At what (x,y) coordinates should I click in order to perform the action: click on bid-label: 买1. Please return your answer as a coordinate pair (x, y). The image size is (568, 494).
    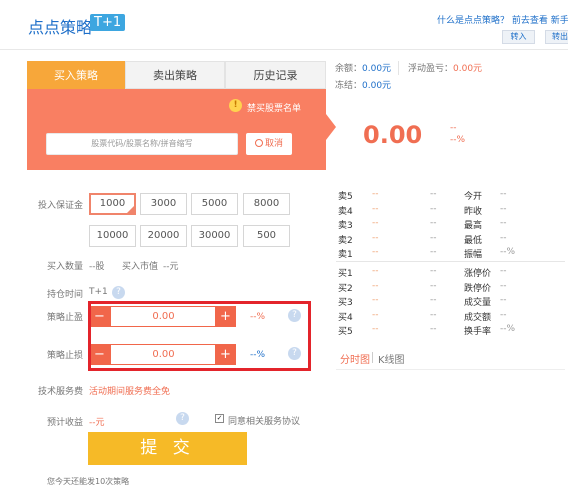
    Looking at the image, I should click on (345, 274).